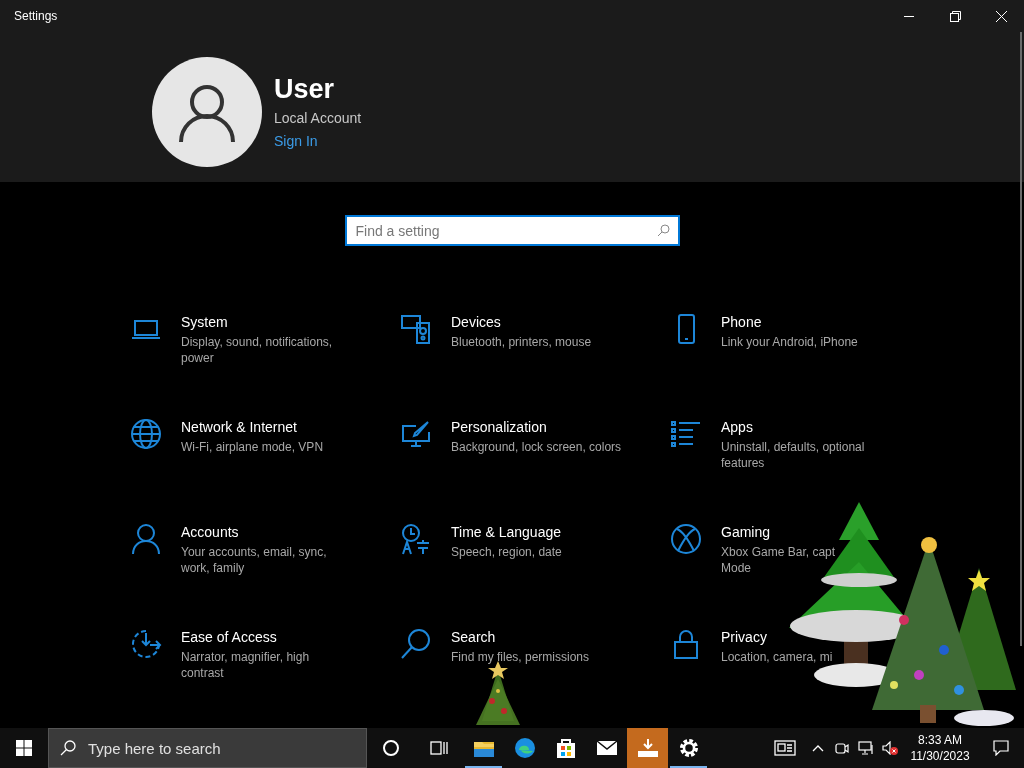 This screenshot has height=768, width=1024. Describe the element at coordinates (818, 748) in the screenshot. I see `chevron-up-icon` at that location.